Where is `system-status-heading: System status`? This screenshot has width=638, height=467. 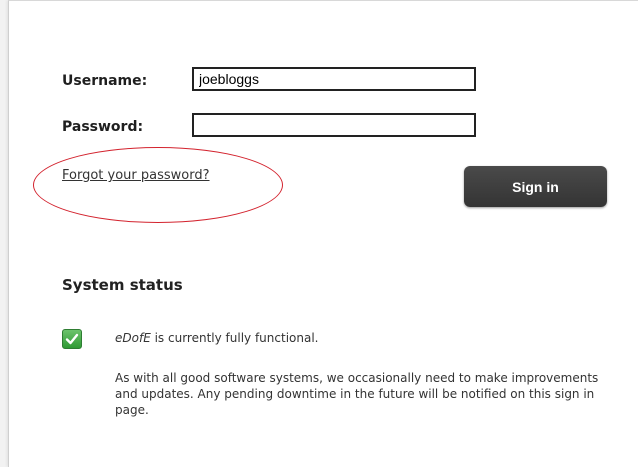
system-status-heading: System status is located at coordinates (122, 285).